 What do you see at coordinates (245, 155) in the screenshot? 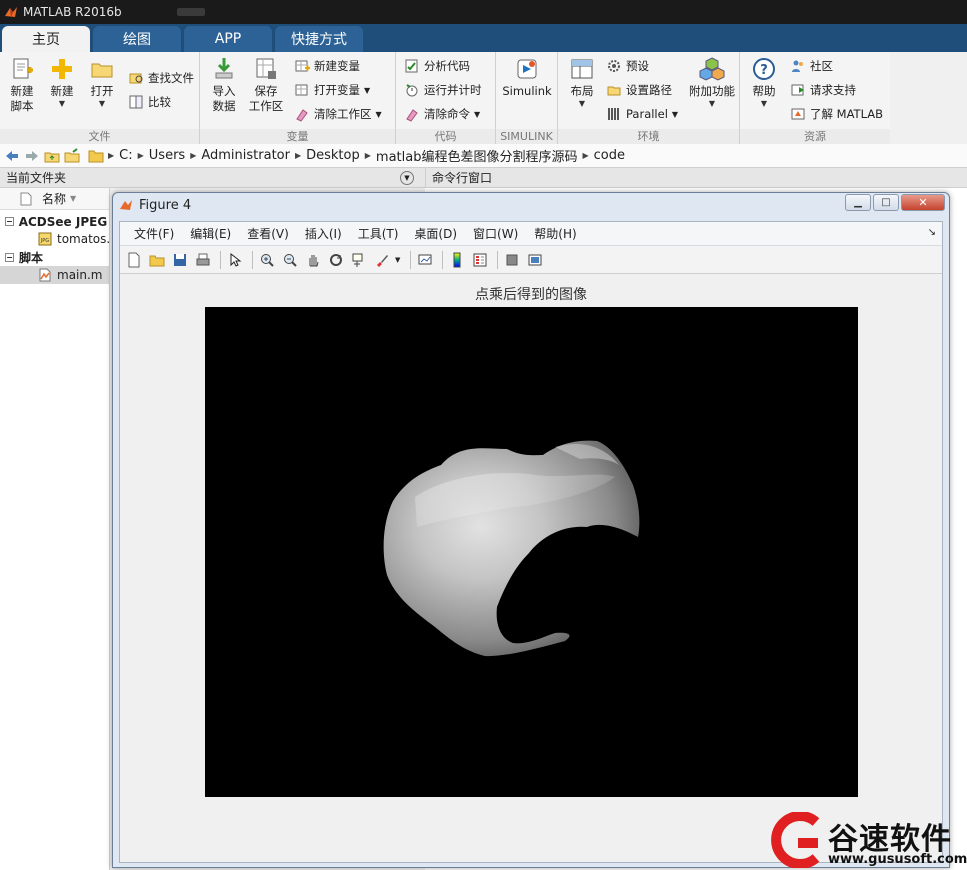
I see `breadcrumb-item: Administrator` at bounding box center [245, 155].